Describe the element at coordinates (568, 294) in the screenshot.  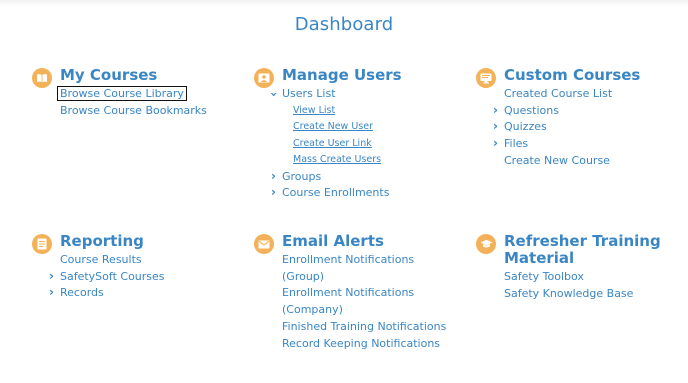
I see `safety-knowledge-base-link: Safety Knowledge Base` at that location.